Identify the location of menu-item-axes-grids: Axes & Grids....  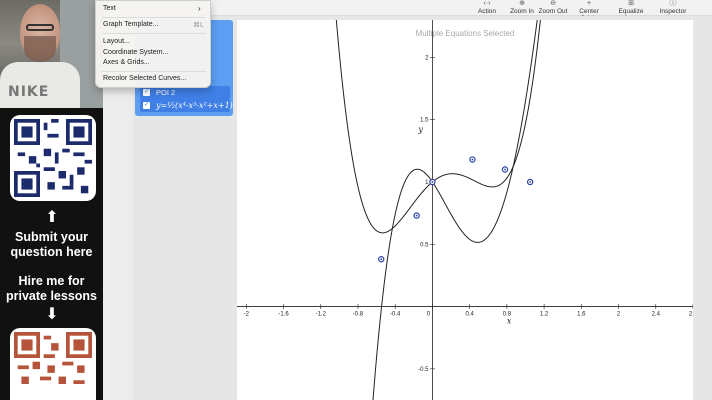
(126, 62).